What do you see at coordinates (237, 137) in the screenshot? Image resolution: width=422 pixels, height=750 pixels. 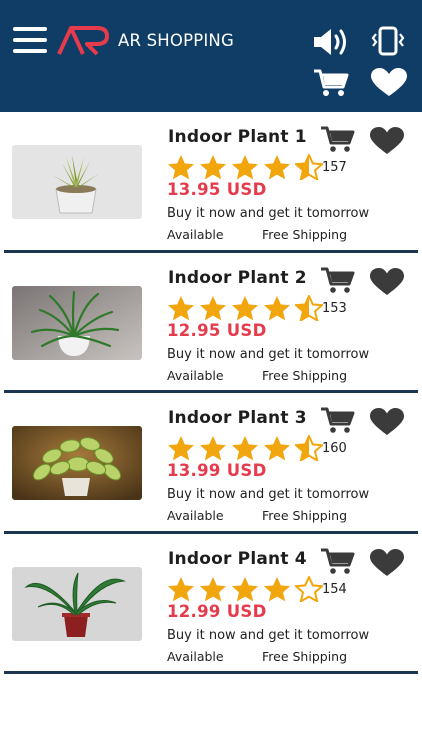 I see `product-title: Indoor Plant 1` at bounding box center [237, 137].